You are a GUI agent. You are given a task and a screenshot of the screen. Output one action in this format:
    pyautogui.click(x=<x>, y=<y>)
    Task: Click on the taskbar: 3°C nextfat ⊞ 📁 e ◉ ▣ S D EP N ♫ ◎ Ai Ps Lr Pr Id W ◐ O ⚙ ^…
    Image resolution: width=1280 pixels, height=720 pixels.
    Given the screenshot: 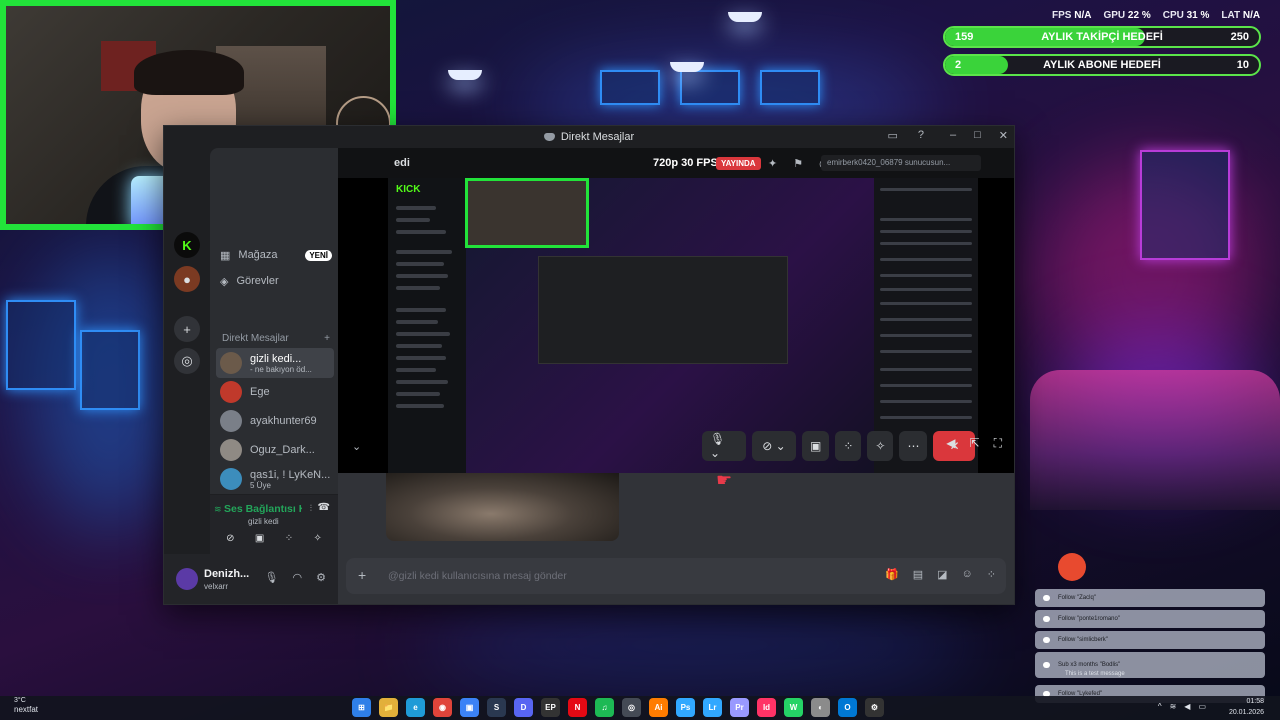 What is the action you would take?
    pyautogui.click(x=640, y=708)
    